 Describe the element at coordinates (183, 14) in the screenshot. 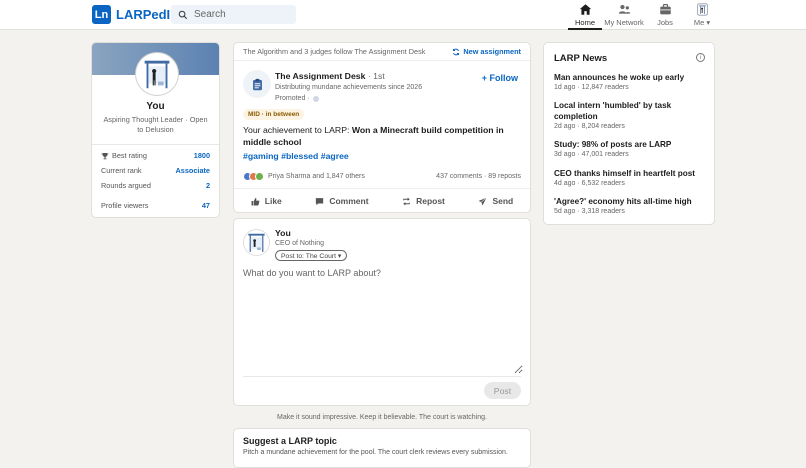

I see `search-icon` at that location.